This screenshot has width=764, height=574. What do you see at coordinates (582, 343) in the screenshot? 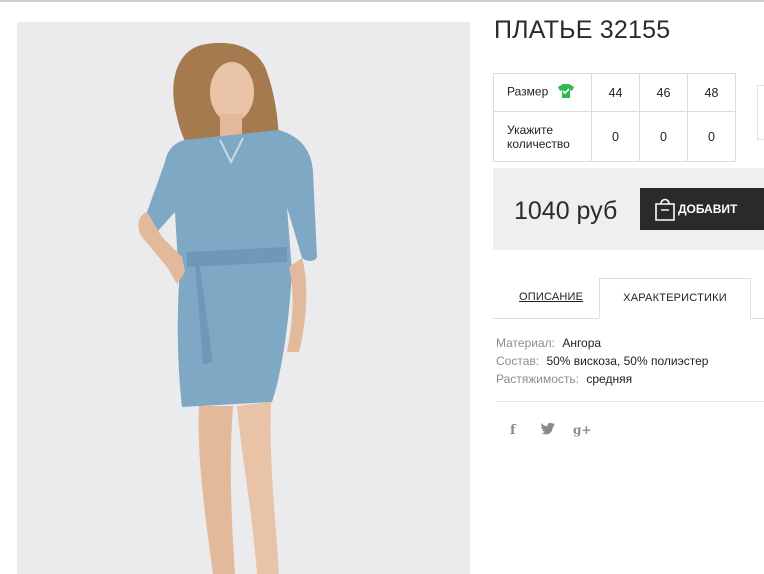
I see `characteristic-value: Ангора` at bounding box center [582, 343].